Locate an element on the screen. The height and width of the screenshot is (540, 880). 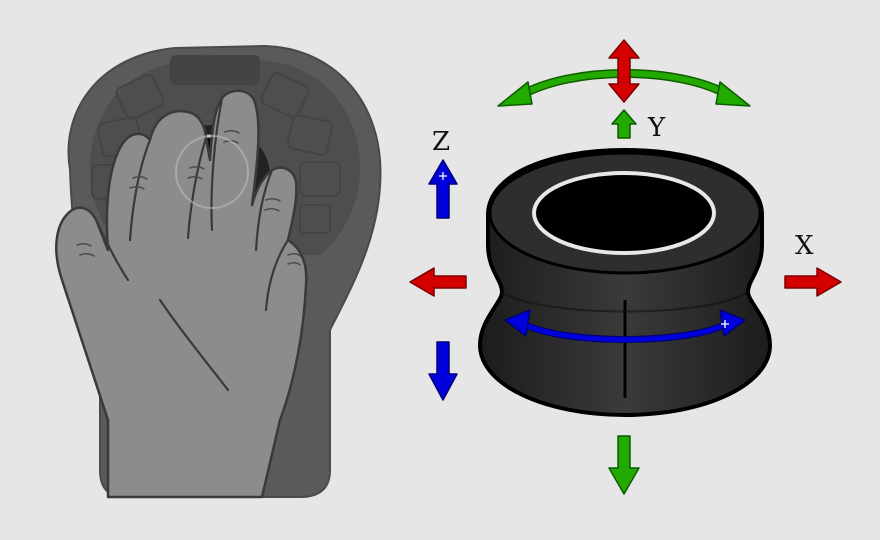
y-down-arrow is located at coordinates (624, 465).